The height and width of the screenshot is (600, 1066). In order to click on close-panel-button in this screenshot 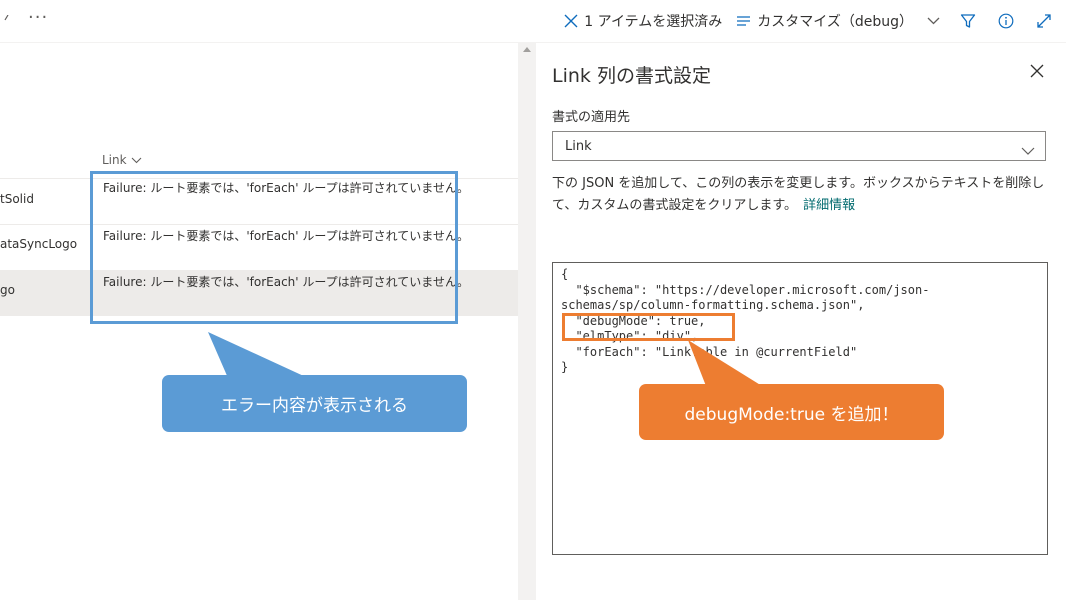, I will do `click(1037, 71)`.